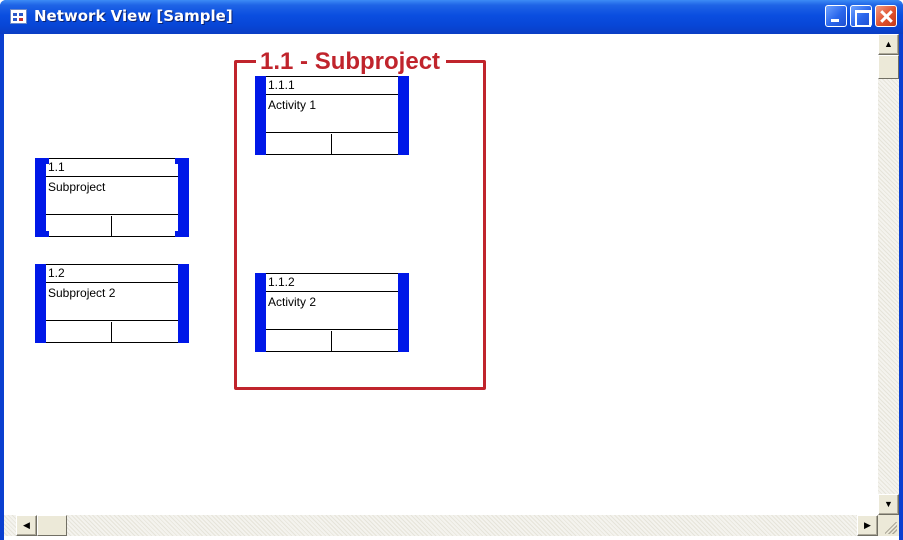 Image resolution: width=903 pixels, height=540 pixels. I want to click on window-title: Network View [Sample], so click(133, 16).